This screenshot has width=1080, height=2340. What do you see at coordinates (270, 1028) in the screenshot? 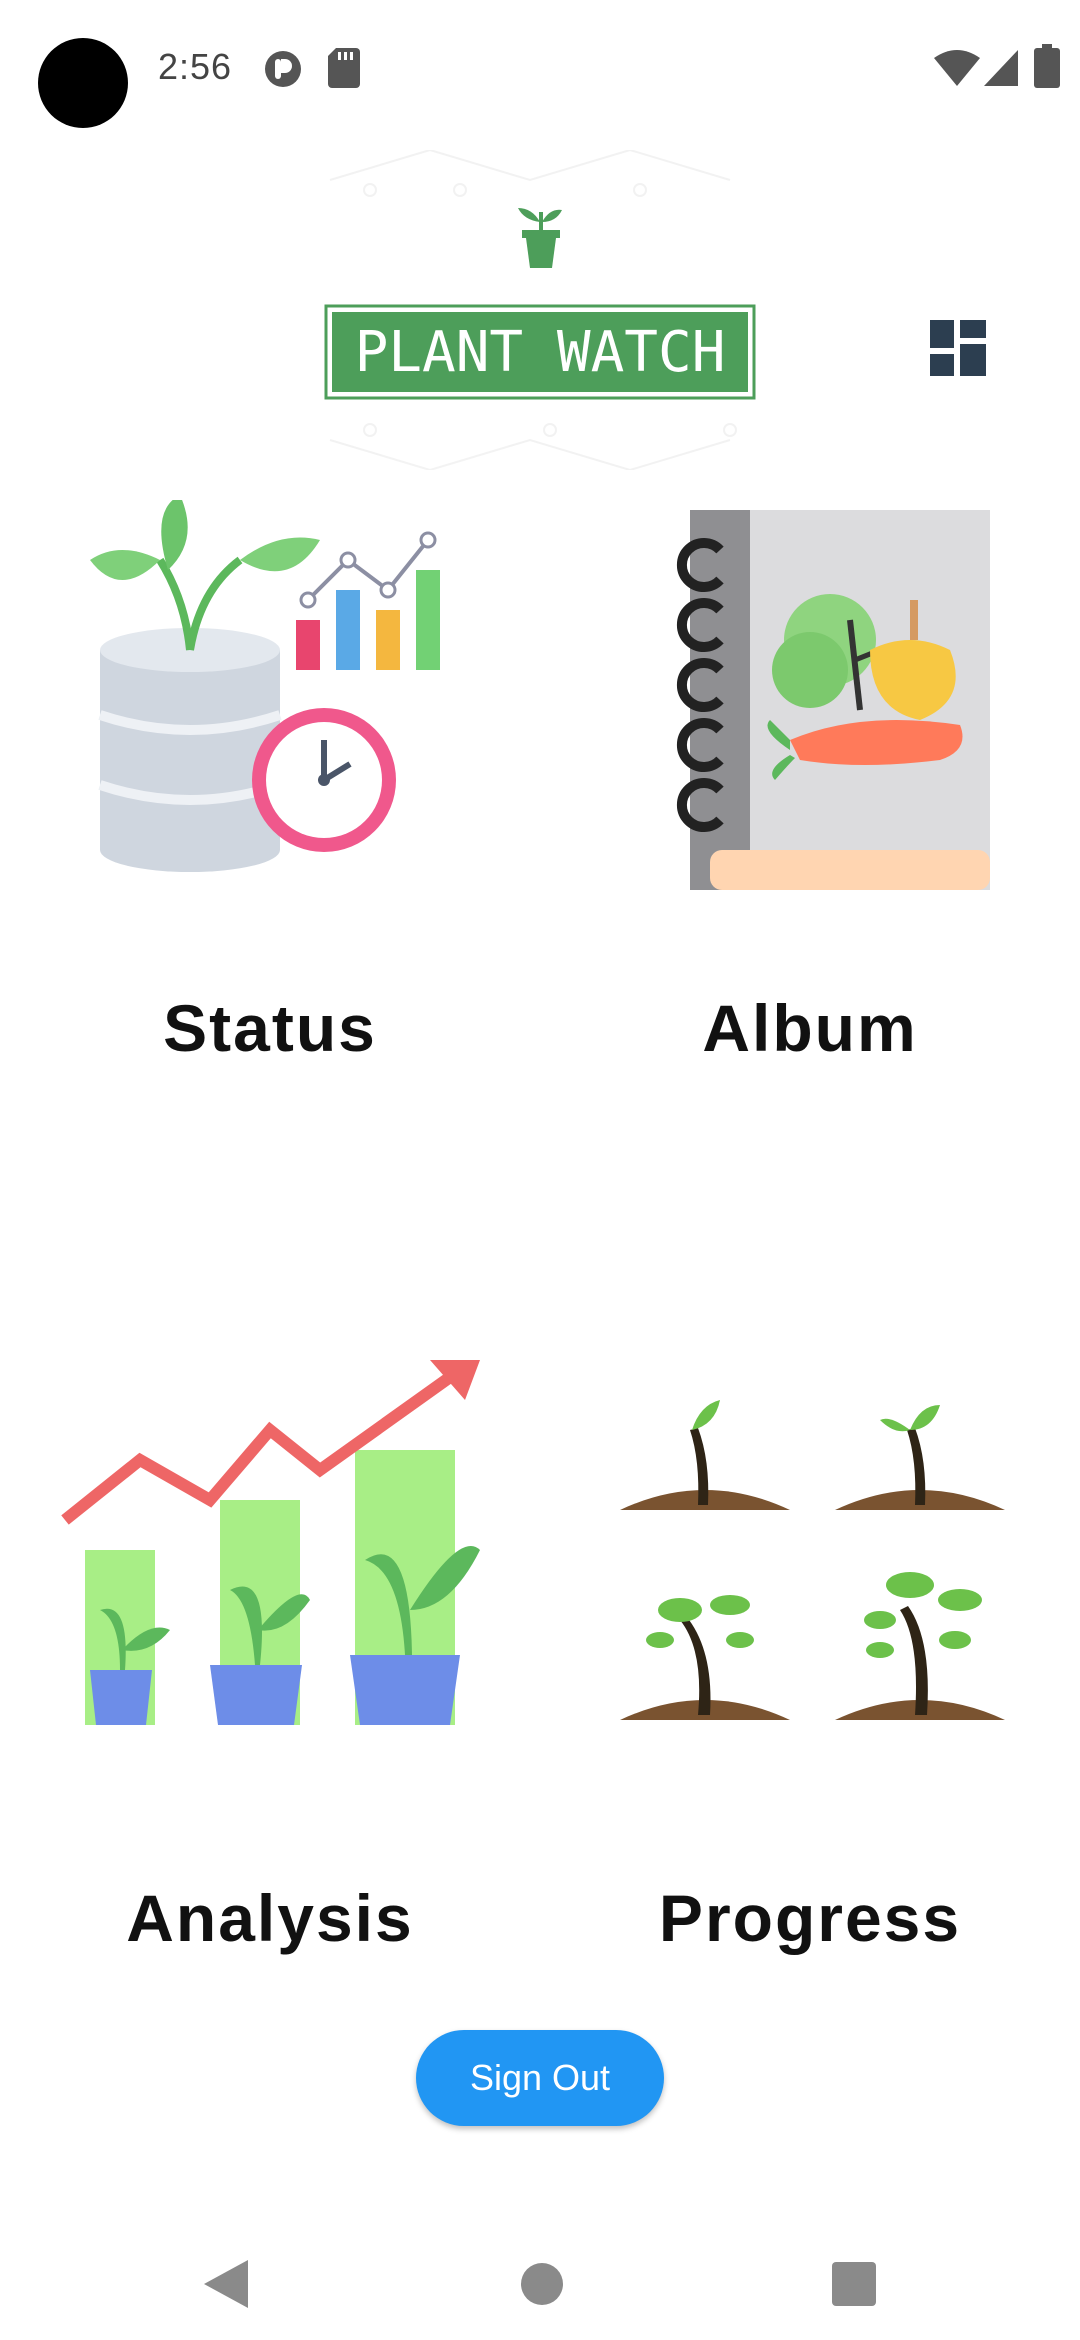
I see `status-label: Status` at bounding box center [270, 1028].